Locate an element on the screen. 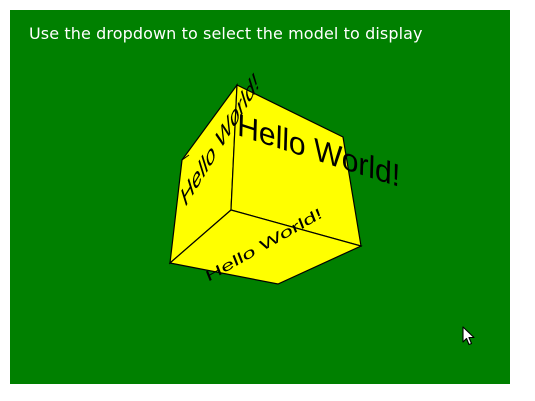  mouse-pointer-icon is located at coordinates (468, 336).